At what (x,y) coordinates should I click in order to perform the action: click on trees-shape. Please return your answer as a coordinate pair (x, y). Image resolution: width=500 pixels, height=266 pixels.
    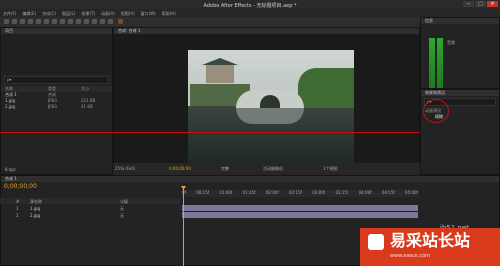
    Looking at the image, I should click on (326, 88).